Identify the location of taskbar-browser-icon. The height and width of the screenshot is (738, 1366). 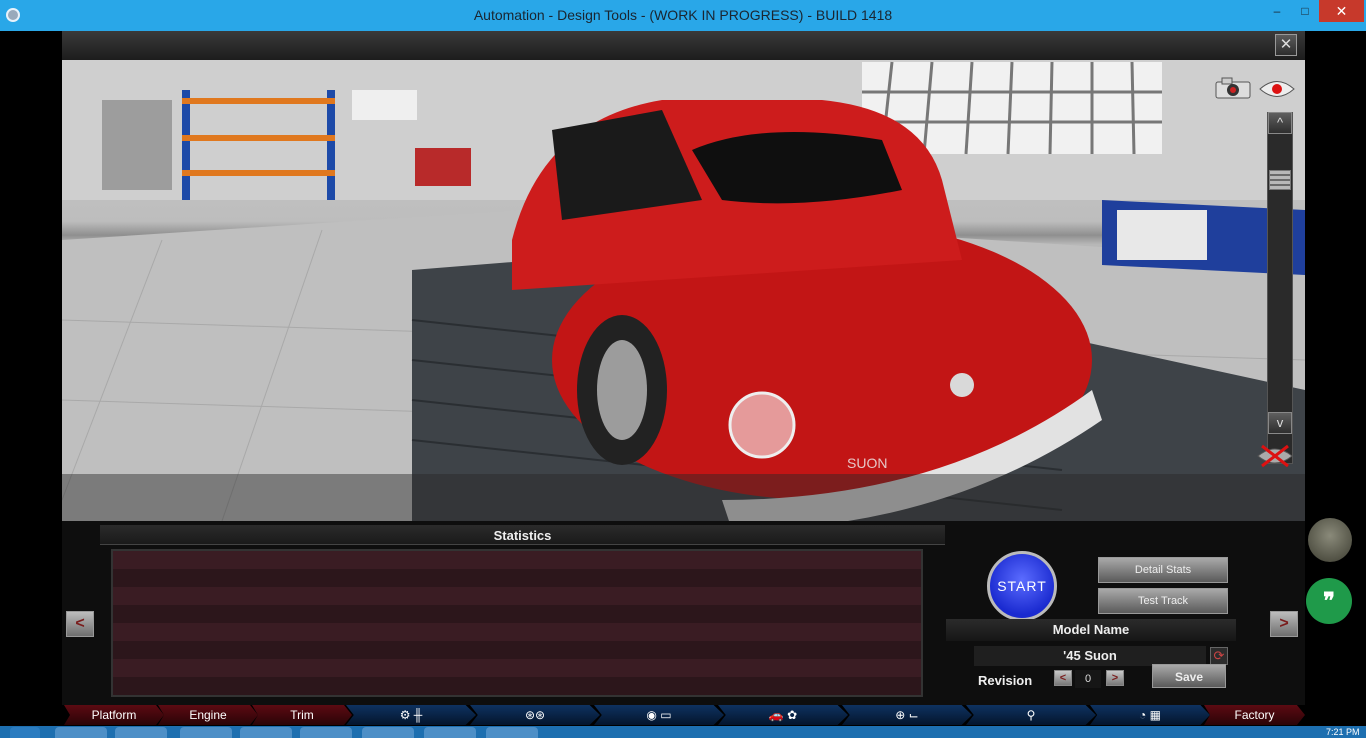
(266, 732).